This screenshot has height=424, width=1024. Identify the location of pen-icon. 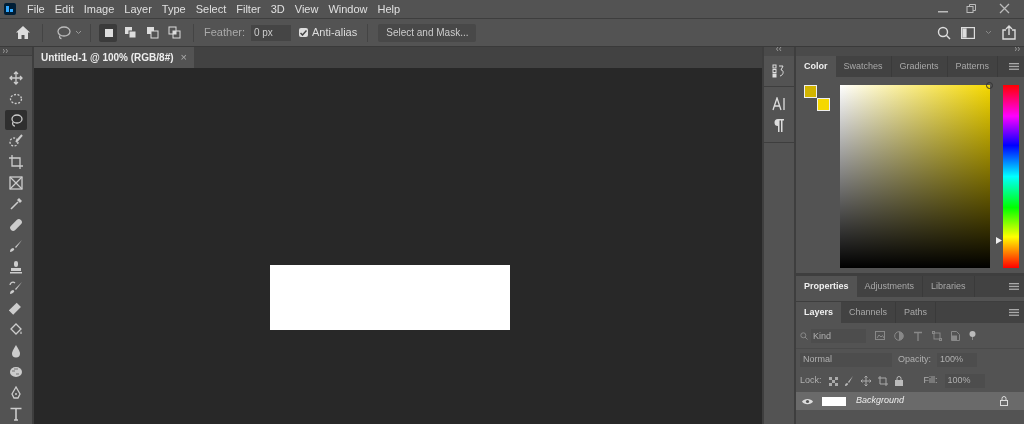
(16, 393).